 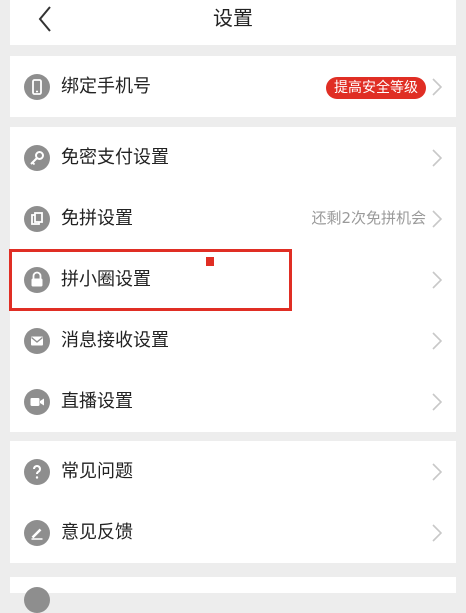 What do you see at coordinates (233, 18) in the screenshot?
I see `page-title: 设置` at bounding box center [233, 18].